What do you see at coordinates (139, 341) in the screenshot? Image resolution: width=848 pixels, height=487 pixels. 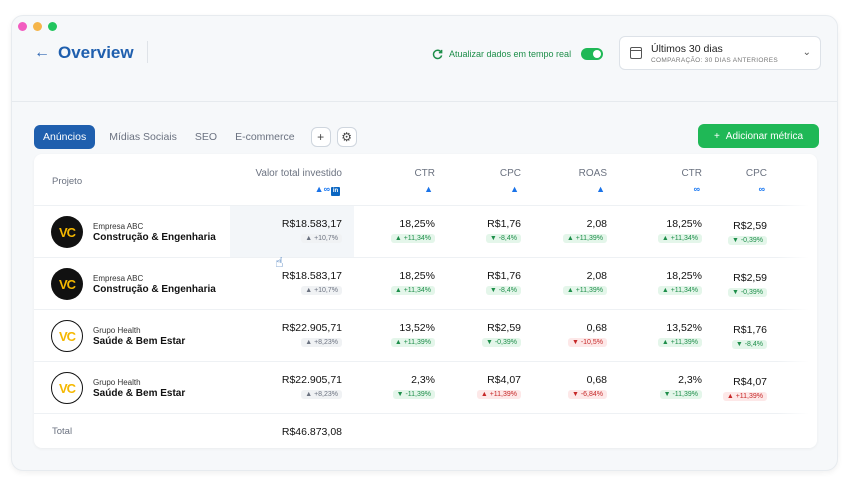 I see `company-sector: Saúde & Bem Estar` at bounding box center [139, 341].